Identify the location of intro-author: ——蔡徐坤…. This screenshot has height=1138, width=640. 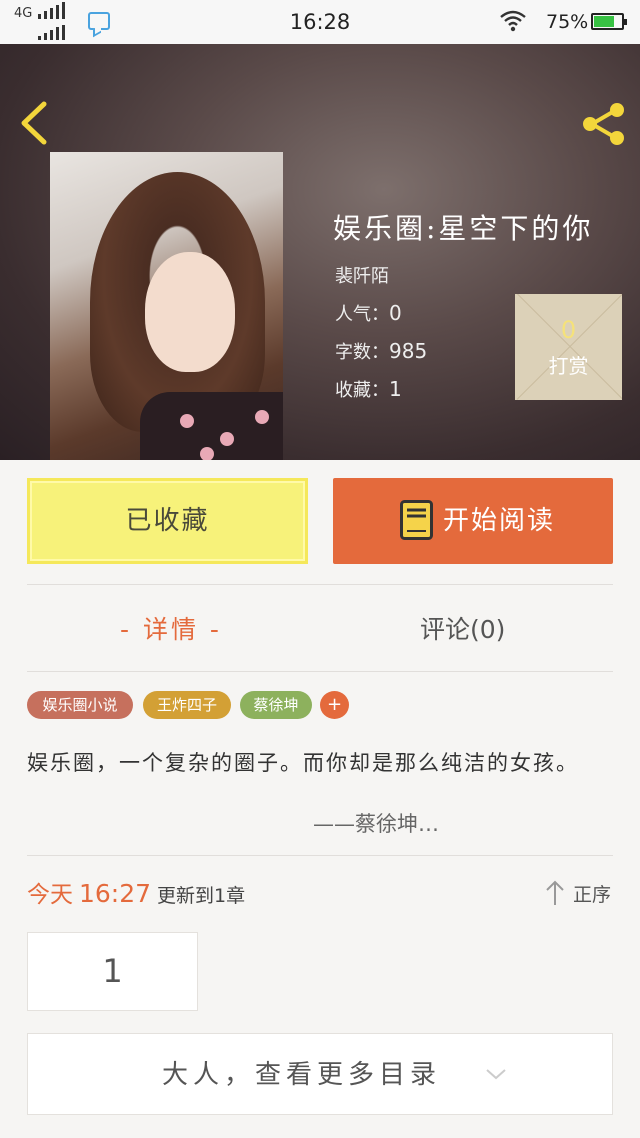
(376, 824).